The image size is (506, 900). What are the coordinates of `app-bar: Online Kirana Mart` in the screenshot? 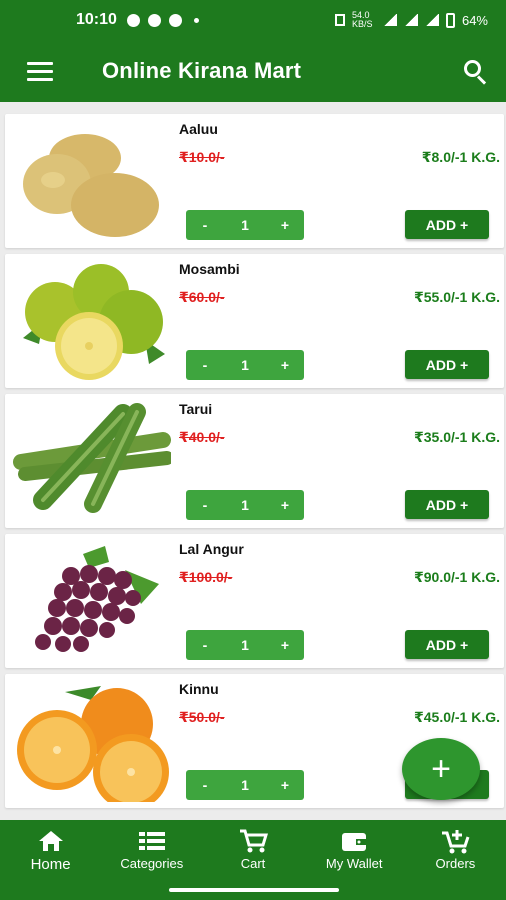 It's located at (253, 71).